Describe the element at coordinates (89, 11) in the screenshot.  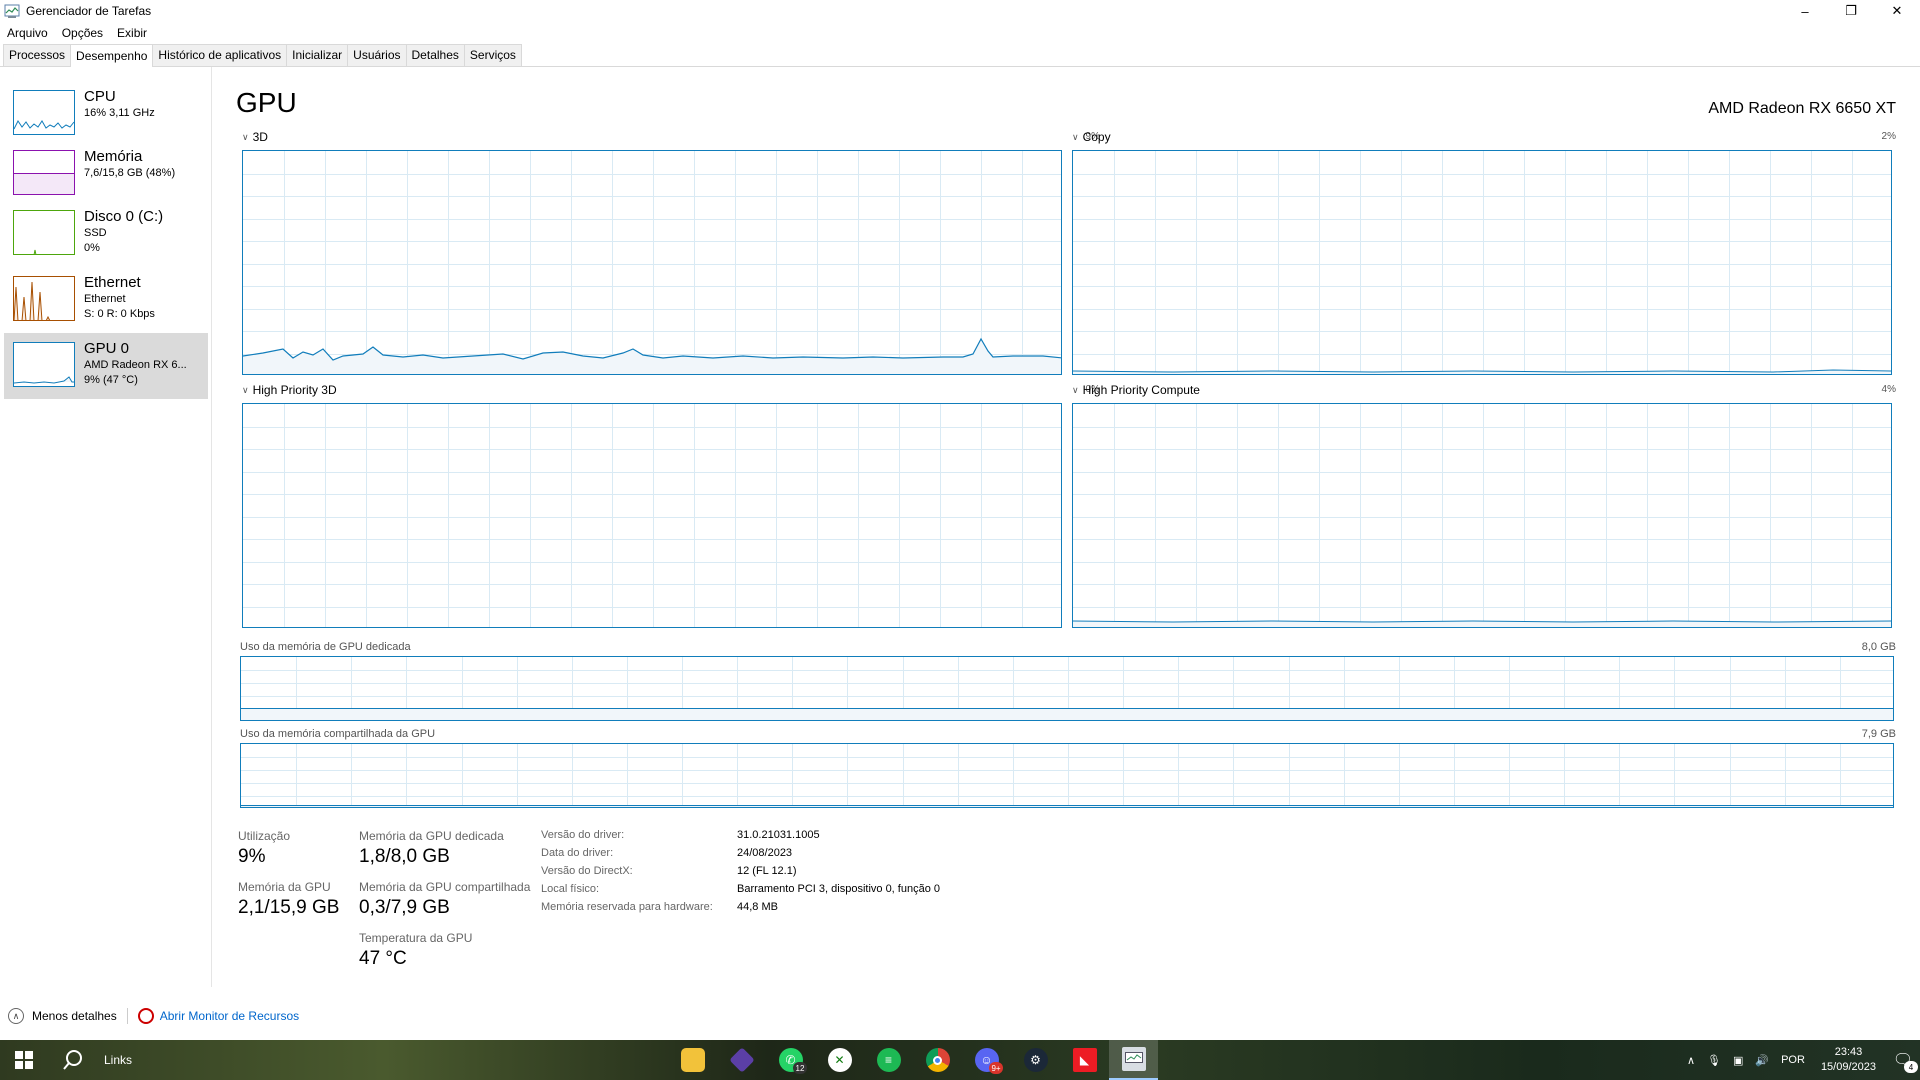
I see `window-title: Gerenciador de Tarefas` at that location.